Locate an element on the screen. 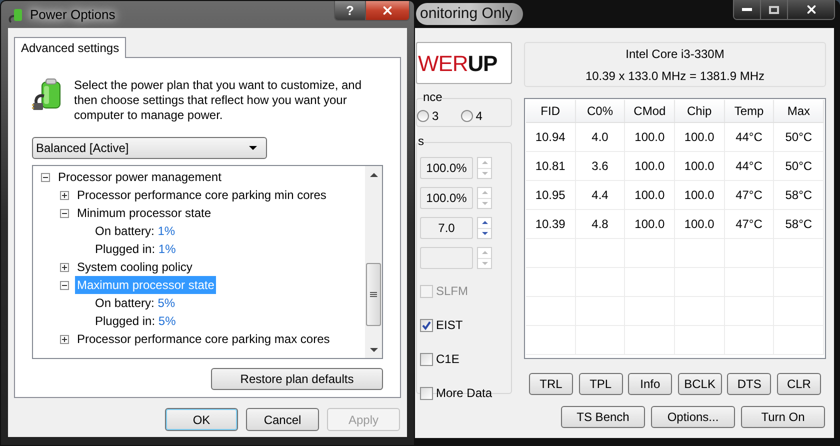 The width and height of the screenshot is (840, 446). checkbox: EIST is located at coordinates (465, 325).